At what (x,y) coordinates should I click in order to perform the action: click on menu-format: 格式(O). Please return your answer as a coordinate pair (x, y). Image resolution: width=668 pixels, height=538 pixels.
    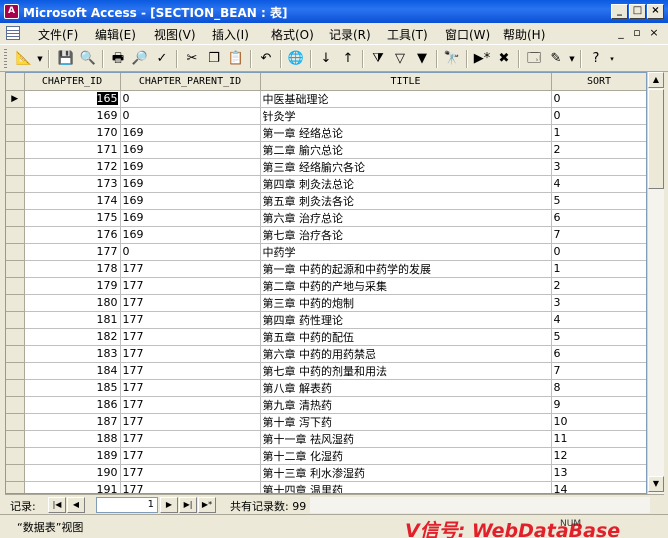
    Looking at the image, I should click on (292, 34).